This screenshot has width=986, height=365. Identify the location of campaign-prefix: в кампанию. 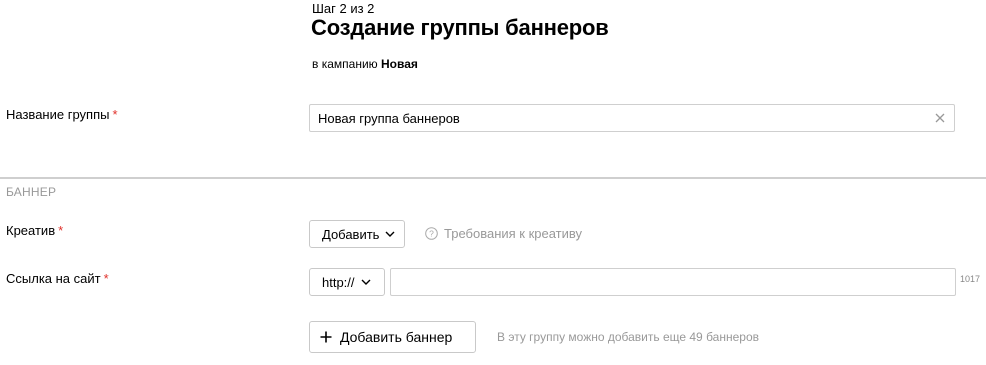
(345, 64).